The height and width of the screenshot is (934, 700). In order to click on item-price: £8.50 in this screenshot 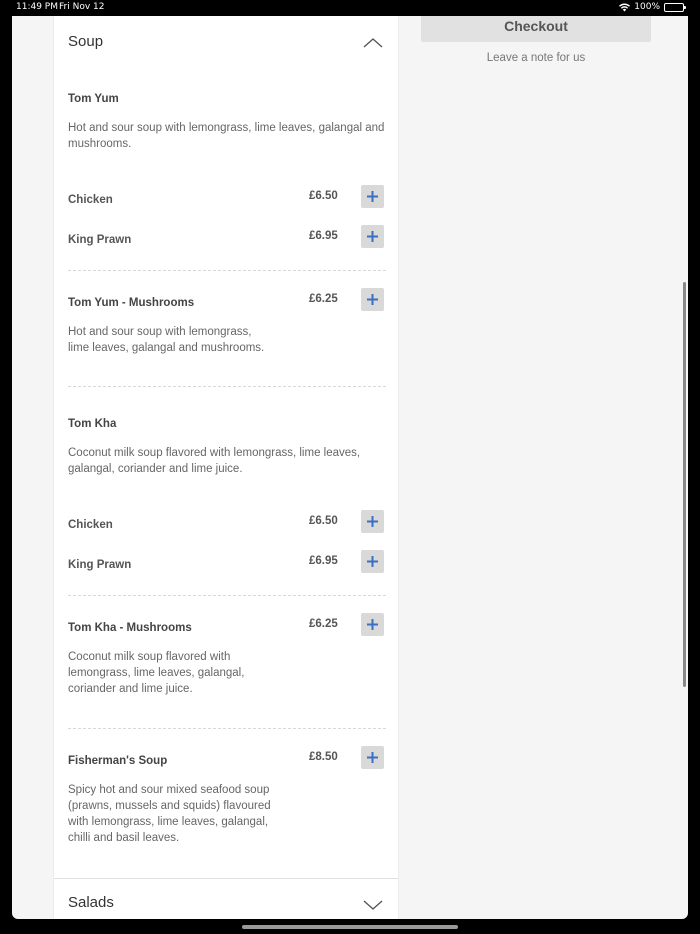, I will do `click(323, 757)`.